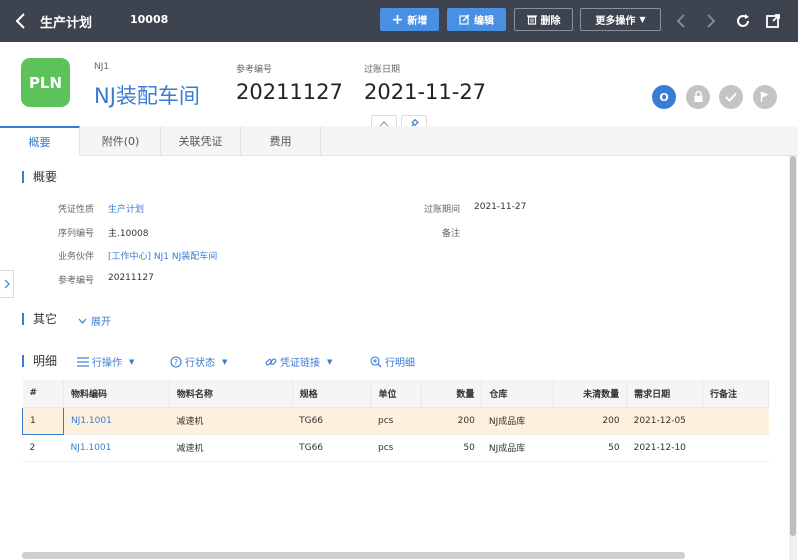 The height and width of the screenshot is (560, 798). Describe the element at coordinates (452, 394) in the screenshot. I see `col-header-qty: 数量` at that location.